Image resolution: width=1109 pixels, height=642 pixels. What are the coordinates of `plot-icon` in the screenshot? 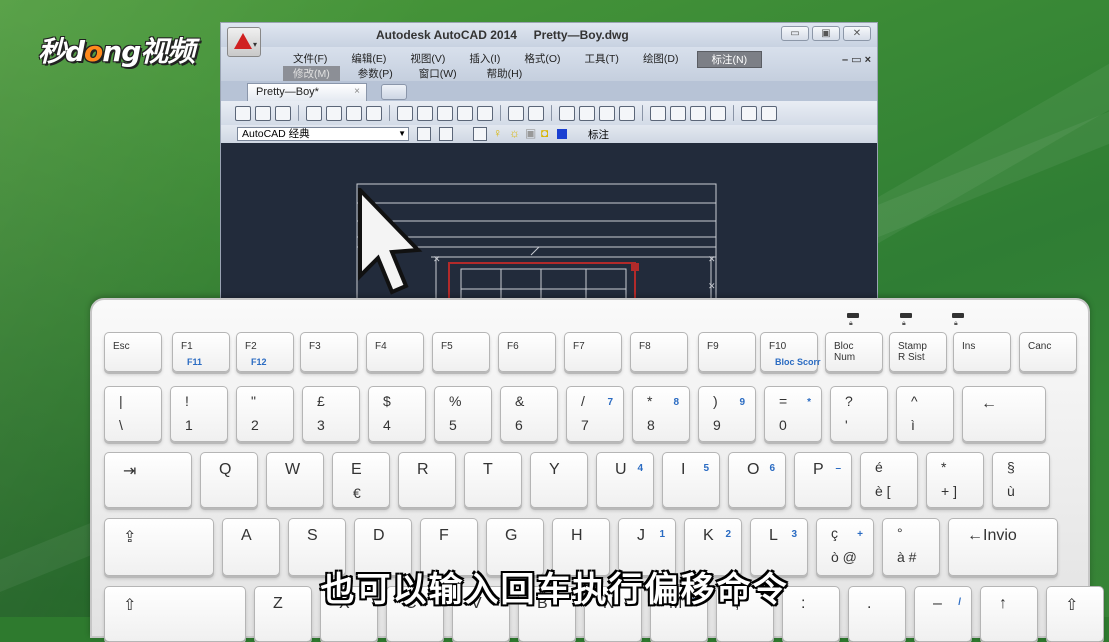 It's located at (354, 113).